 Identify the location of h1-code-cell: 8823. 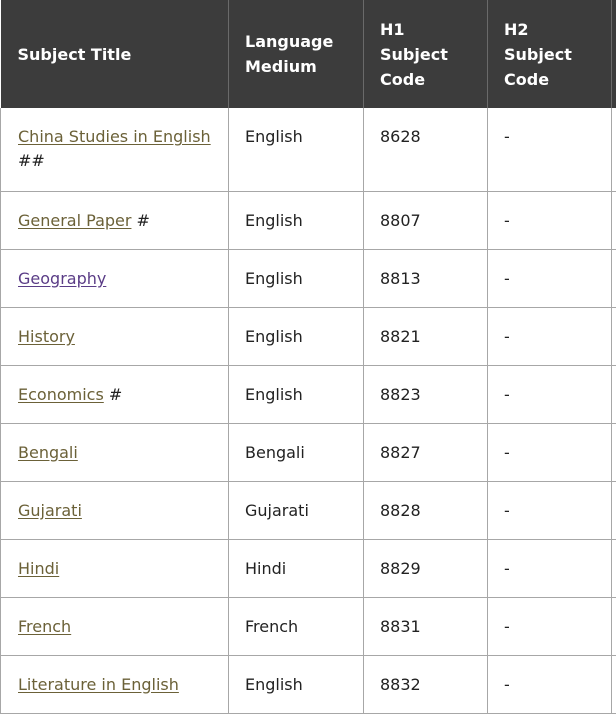
(425, 394).